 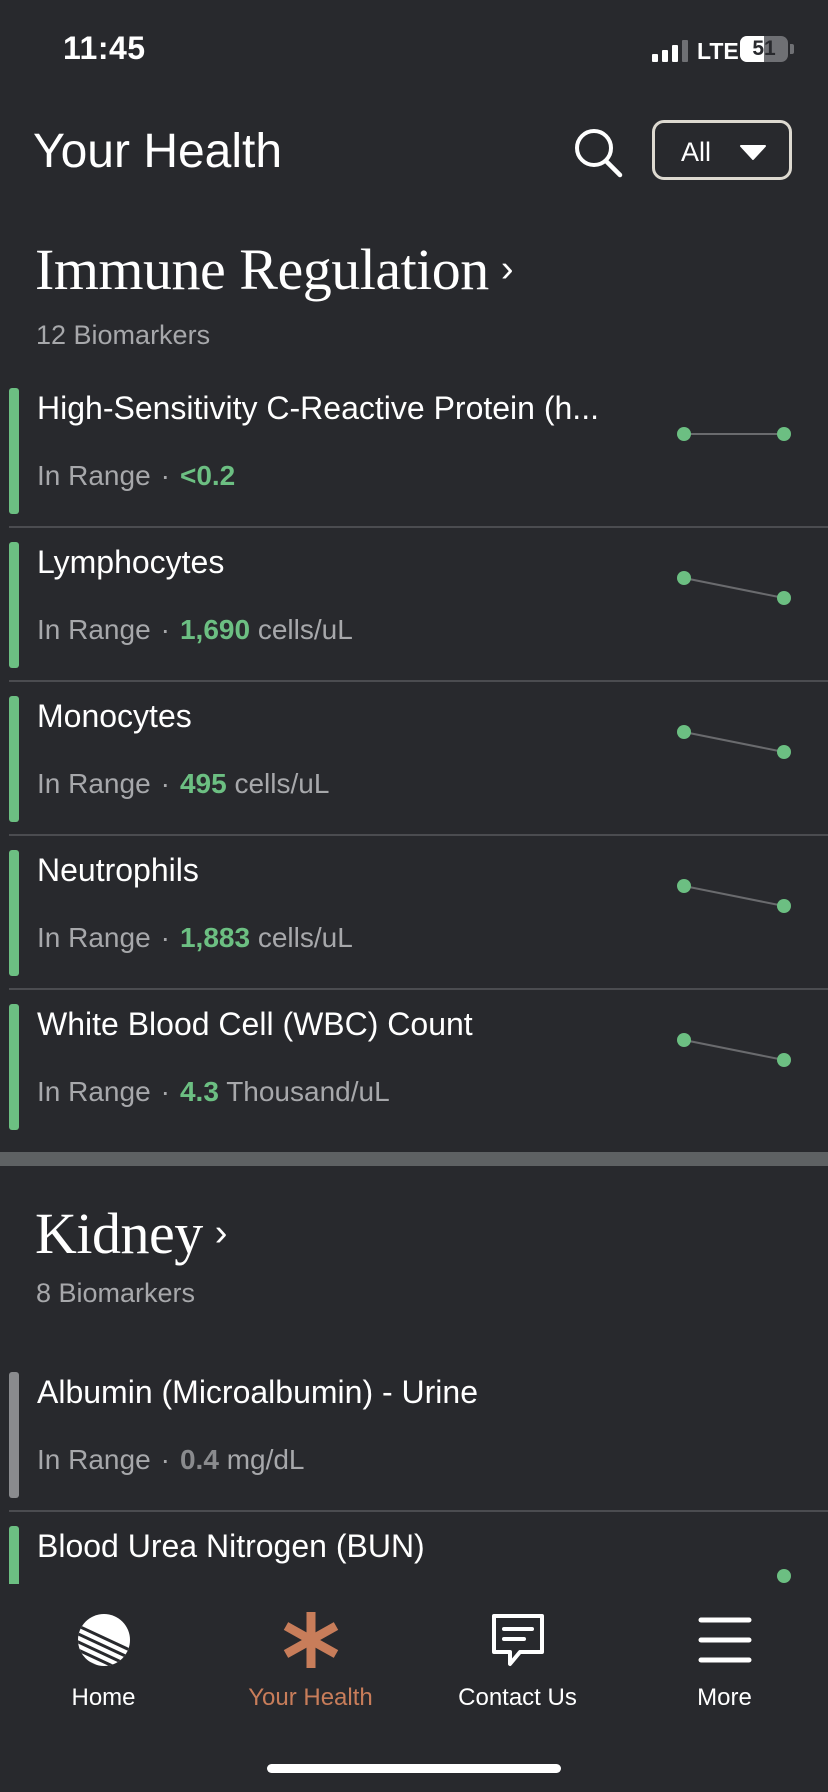 I want to click on biomarker-name: White Blood Cell (WBC) Count, so click(x=255, y=1024).